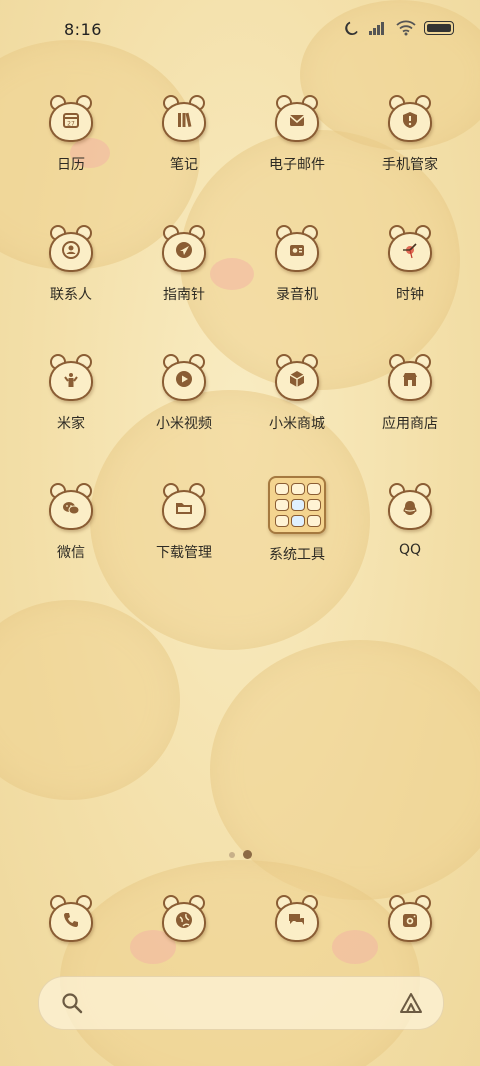  Describe the element at coordinates (297, 377) in the screenshot. I see `store-box-icon` at that location.